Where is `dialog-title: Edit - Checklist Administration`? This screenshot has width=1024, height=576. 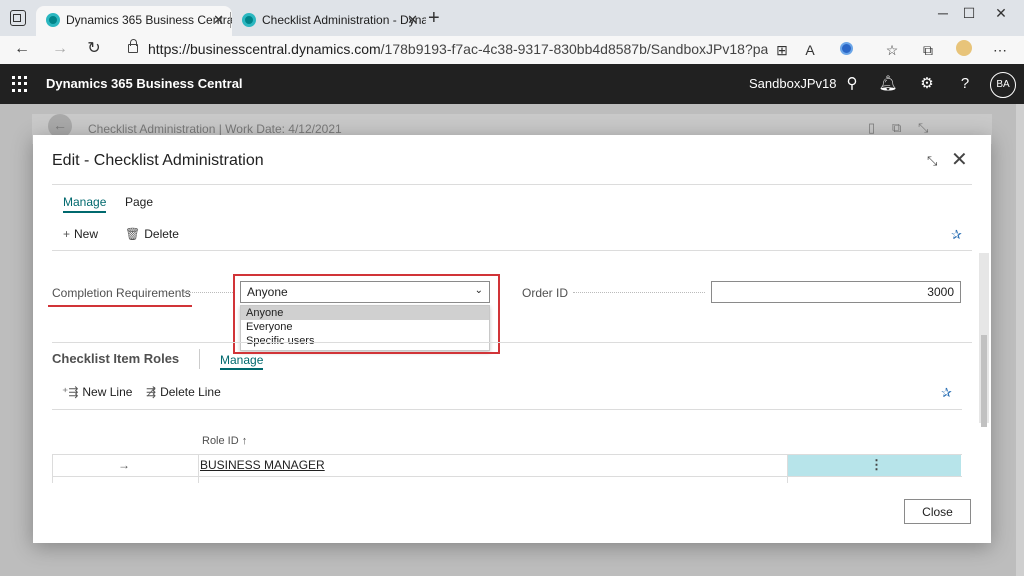
dialog-title: Edit - Checklist Administration is located at coordinates (158, 160).